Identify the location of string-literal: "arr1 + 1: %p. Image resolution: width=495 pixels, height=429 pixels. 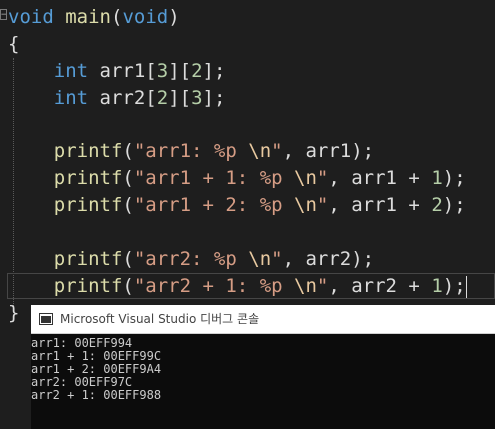
(214, 178).